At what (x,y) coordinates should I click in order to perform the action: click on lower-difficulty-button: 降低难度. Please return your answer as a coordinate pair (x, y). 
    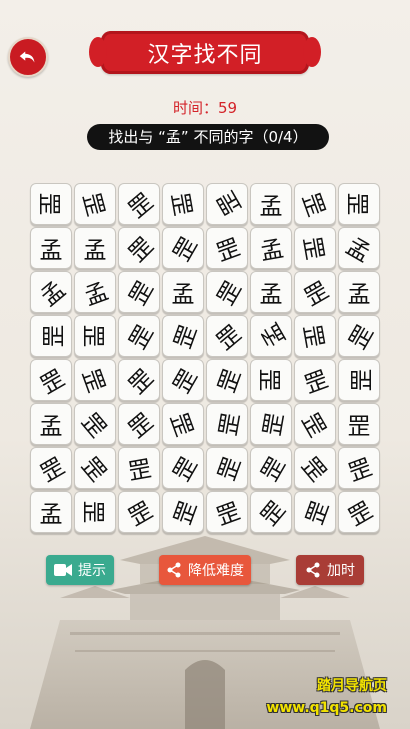
    Looking at the image, I should click on (205, 570).